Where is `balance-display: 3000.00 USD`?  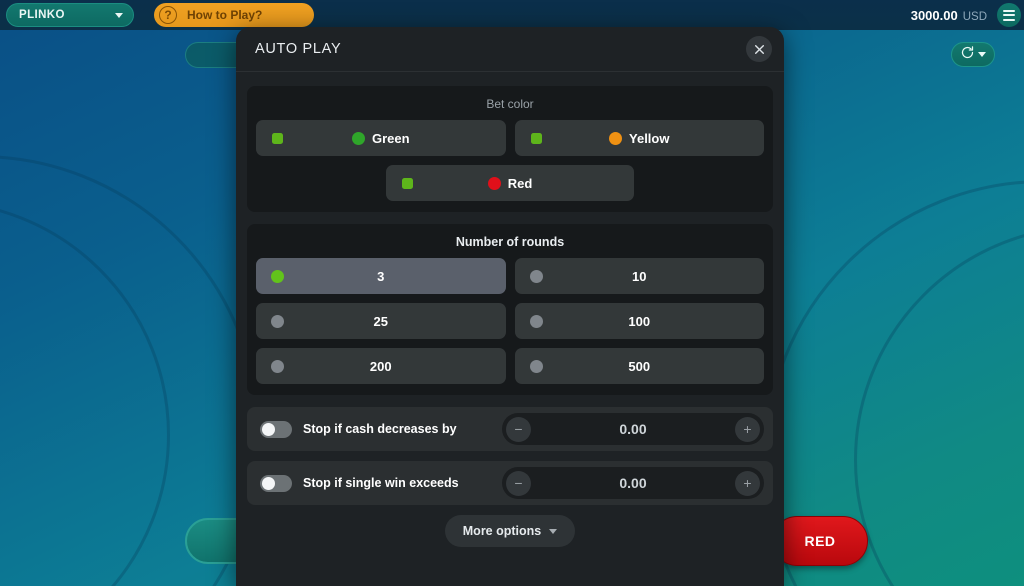
balance-display: 3000.00 USD is located at coordinates (949, 15).